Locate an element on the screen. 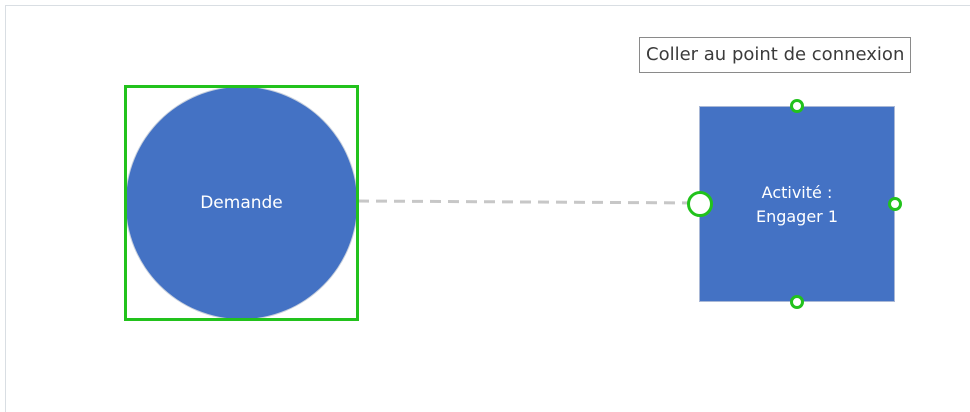 Image resolution: width=970 pixels, height=412 pixels. rectangle-label-line-2: Engager 1 is located at coordinates (797, 216).